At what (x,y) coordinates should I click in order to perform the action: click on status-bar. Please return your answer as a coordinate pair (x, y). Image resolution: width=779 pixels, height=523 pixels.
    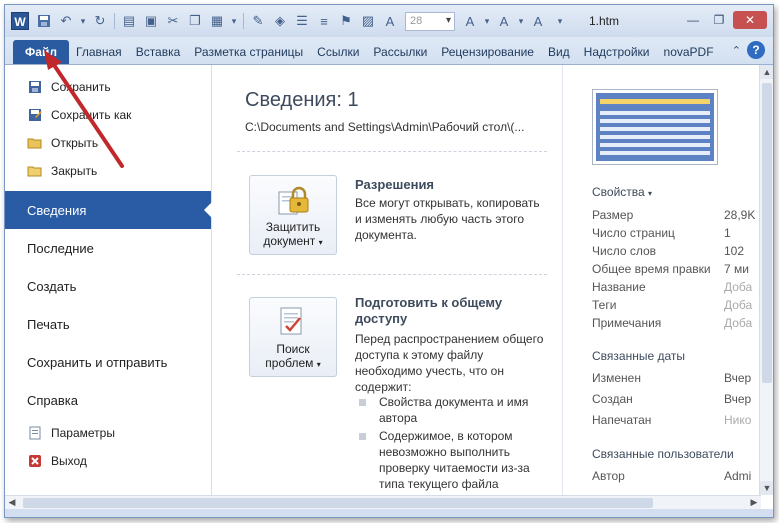
    Looking at the image, I should click on (389, 513).